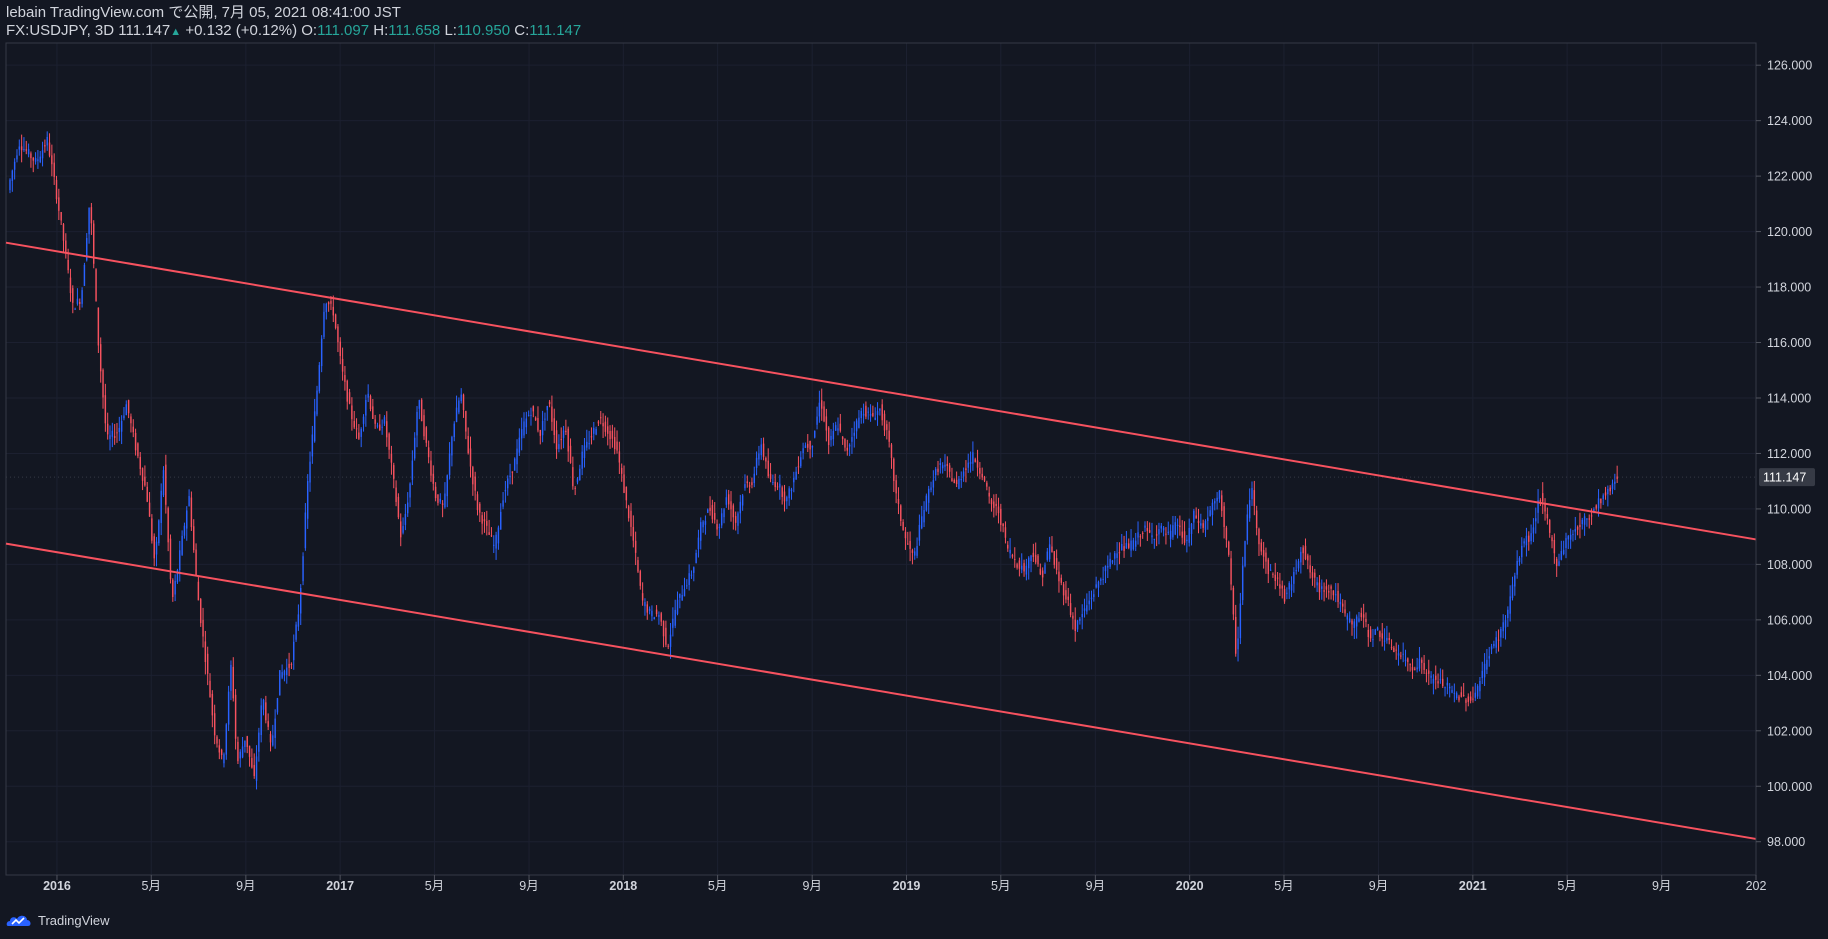 The width and height of the screenshot is (1828, 939). Describe the element at coordinates (60, 30) in the screenshot. I see `symbol-interval: FX:USDJPY, 3D` at that location.